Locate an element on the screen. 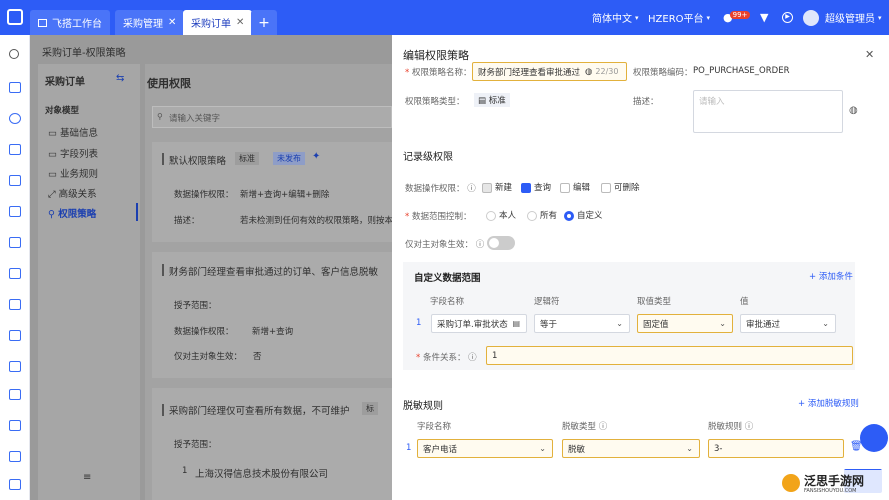 The image size is (889, 500). pin-icon: ✦ is located at coordinates (316, 156).